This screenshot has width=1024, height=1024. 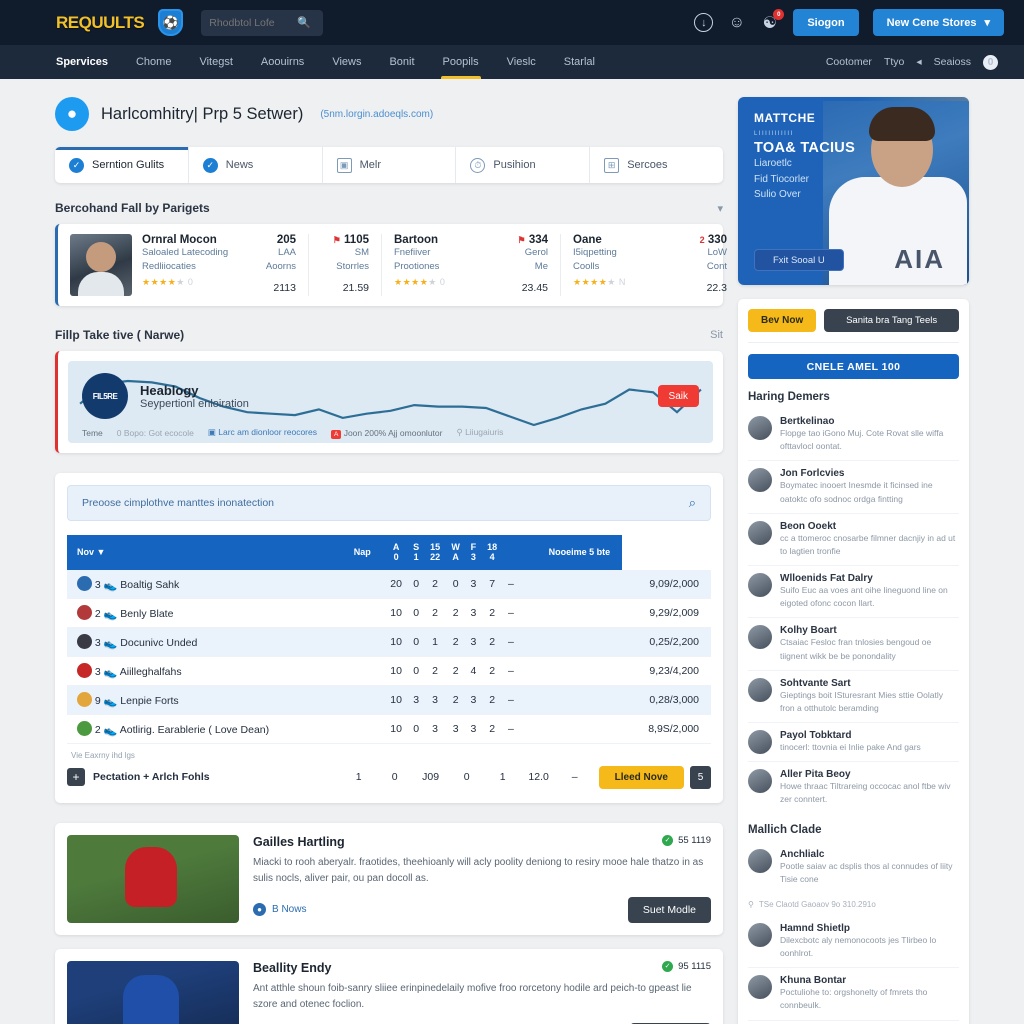 What do you see at coordinates (702, 240) in the screenshot?
I see `flag-icon: 2` at bounding box center [702, 240].